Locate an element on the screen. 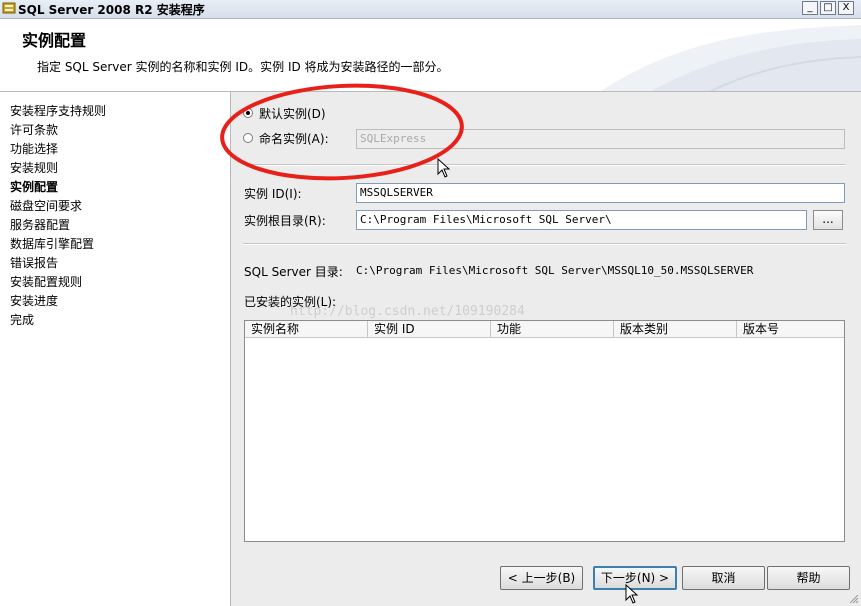 The image size is (861, 606). minimize-button: _ is located at coordinates (810, 8).